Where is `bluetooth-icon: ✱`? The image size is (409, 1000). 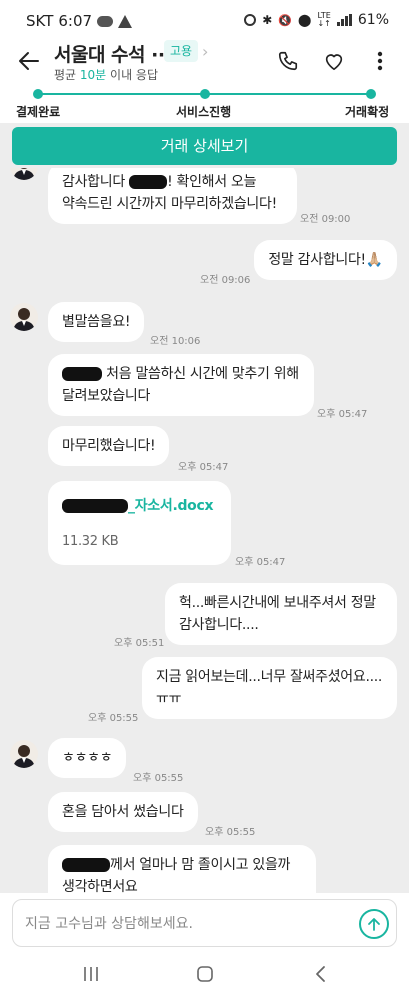
bluetooth-icon: ✱ is located at coordinates (267, 20).